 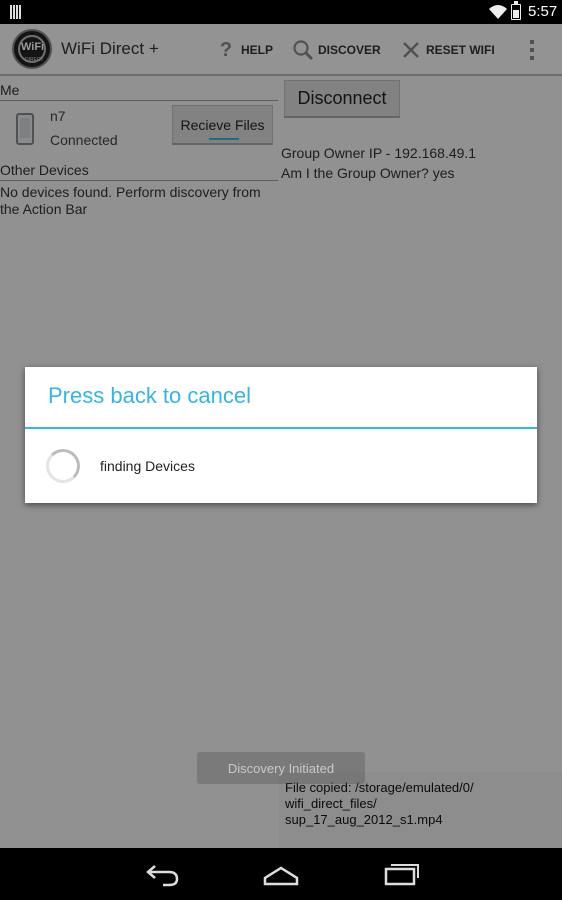 What do you see at coordinates (63, 466) in the screenshot?
I see `progress-spinner-icon` at bounding box center [63, 466].